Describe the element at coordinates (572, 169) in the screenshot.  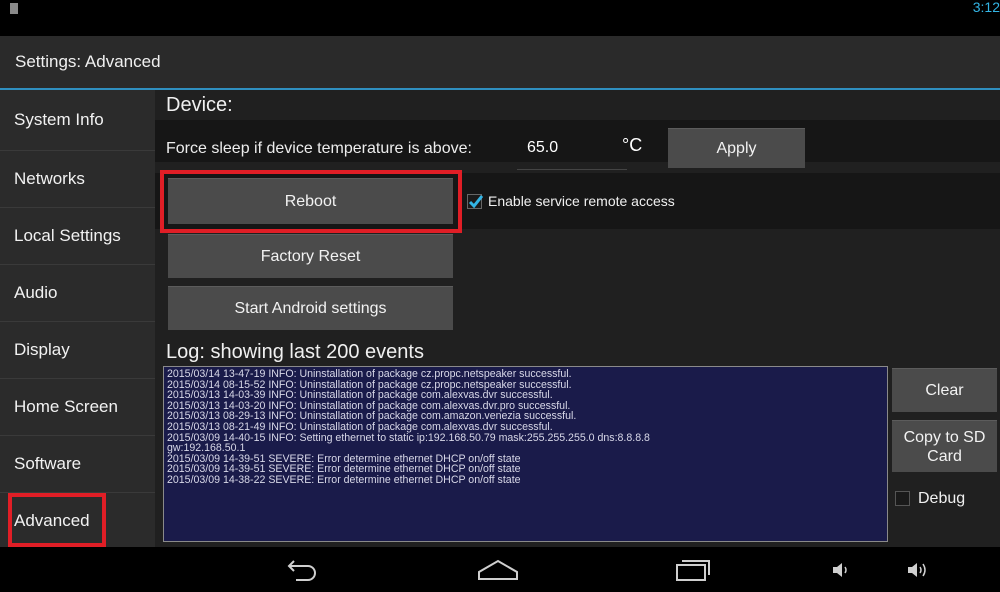
I see `temperature-input-underline` at that location.